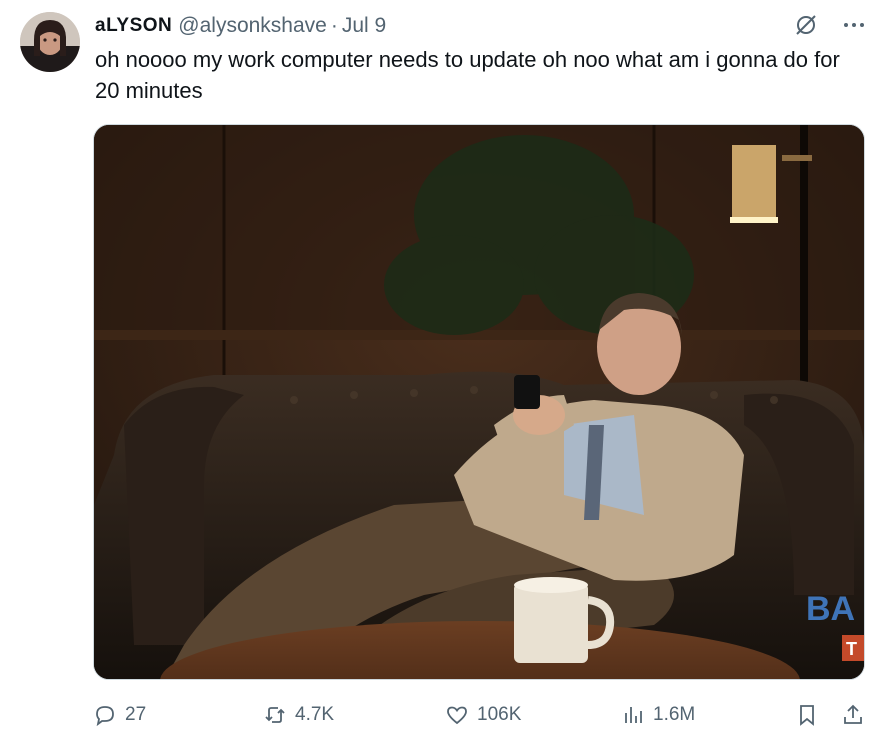 Image resolution: width=887 pixels, height=743 pixels. I want to click on media-watermark: BA, so click(830, 609).